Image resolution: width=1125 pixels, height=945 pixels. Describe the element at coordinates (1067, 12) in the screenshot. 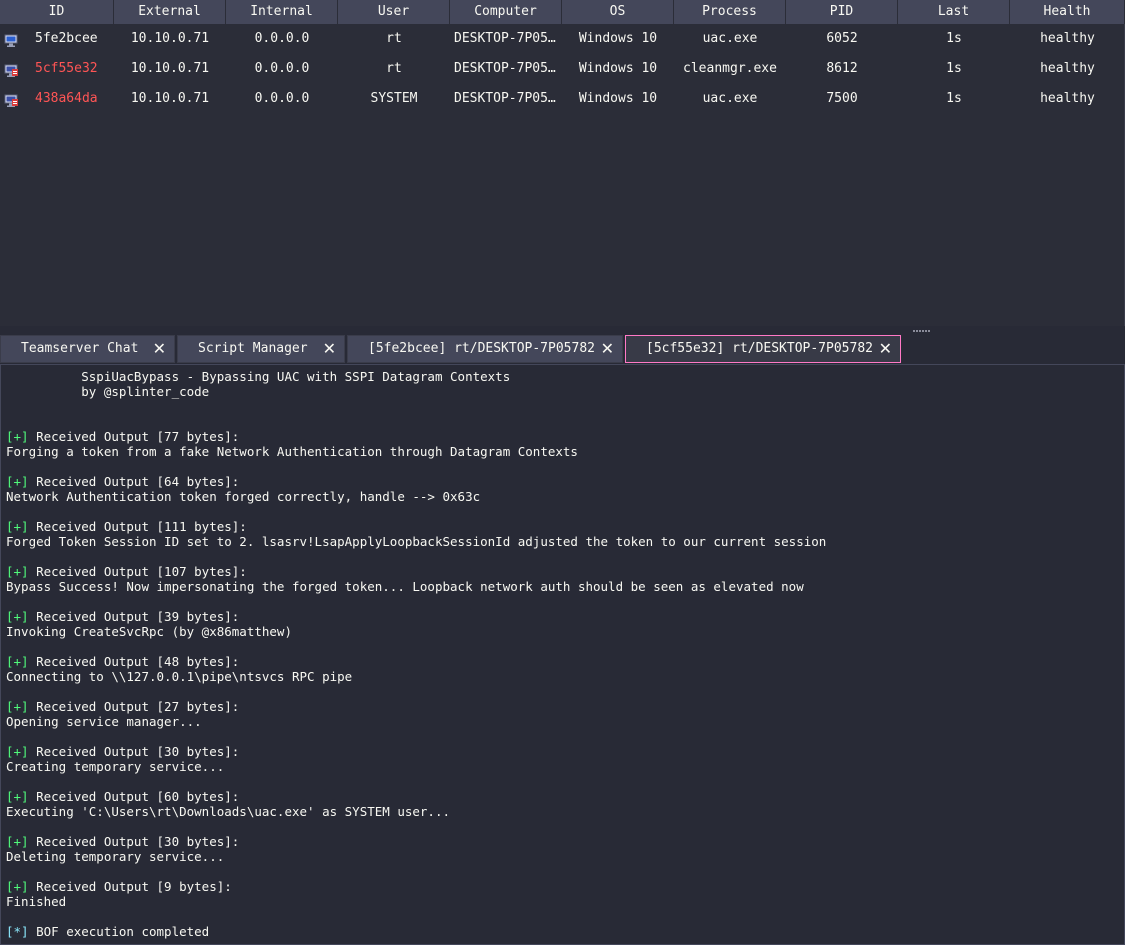

I see `column-header-health: Health` at that location.